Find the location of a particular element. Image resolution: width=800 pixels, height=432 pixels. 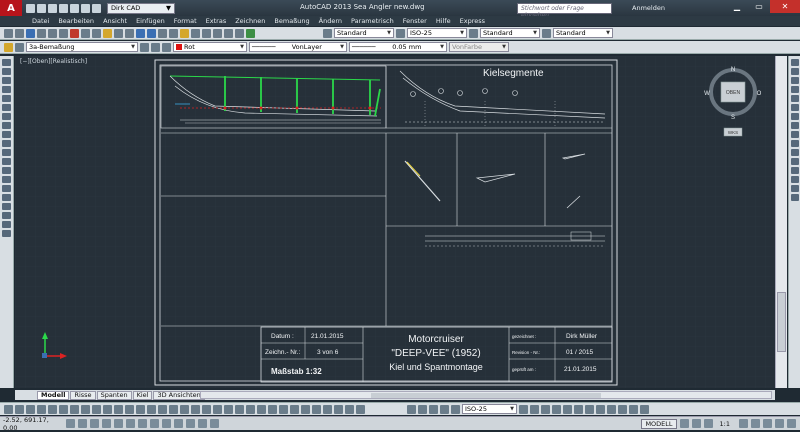

menu-format: Format is located at coordinates (185, 21).